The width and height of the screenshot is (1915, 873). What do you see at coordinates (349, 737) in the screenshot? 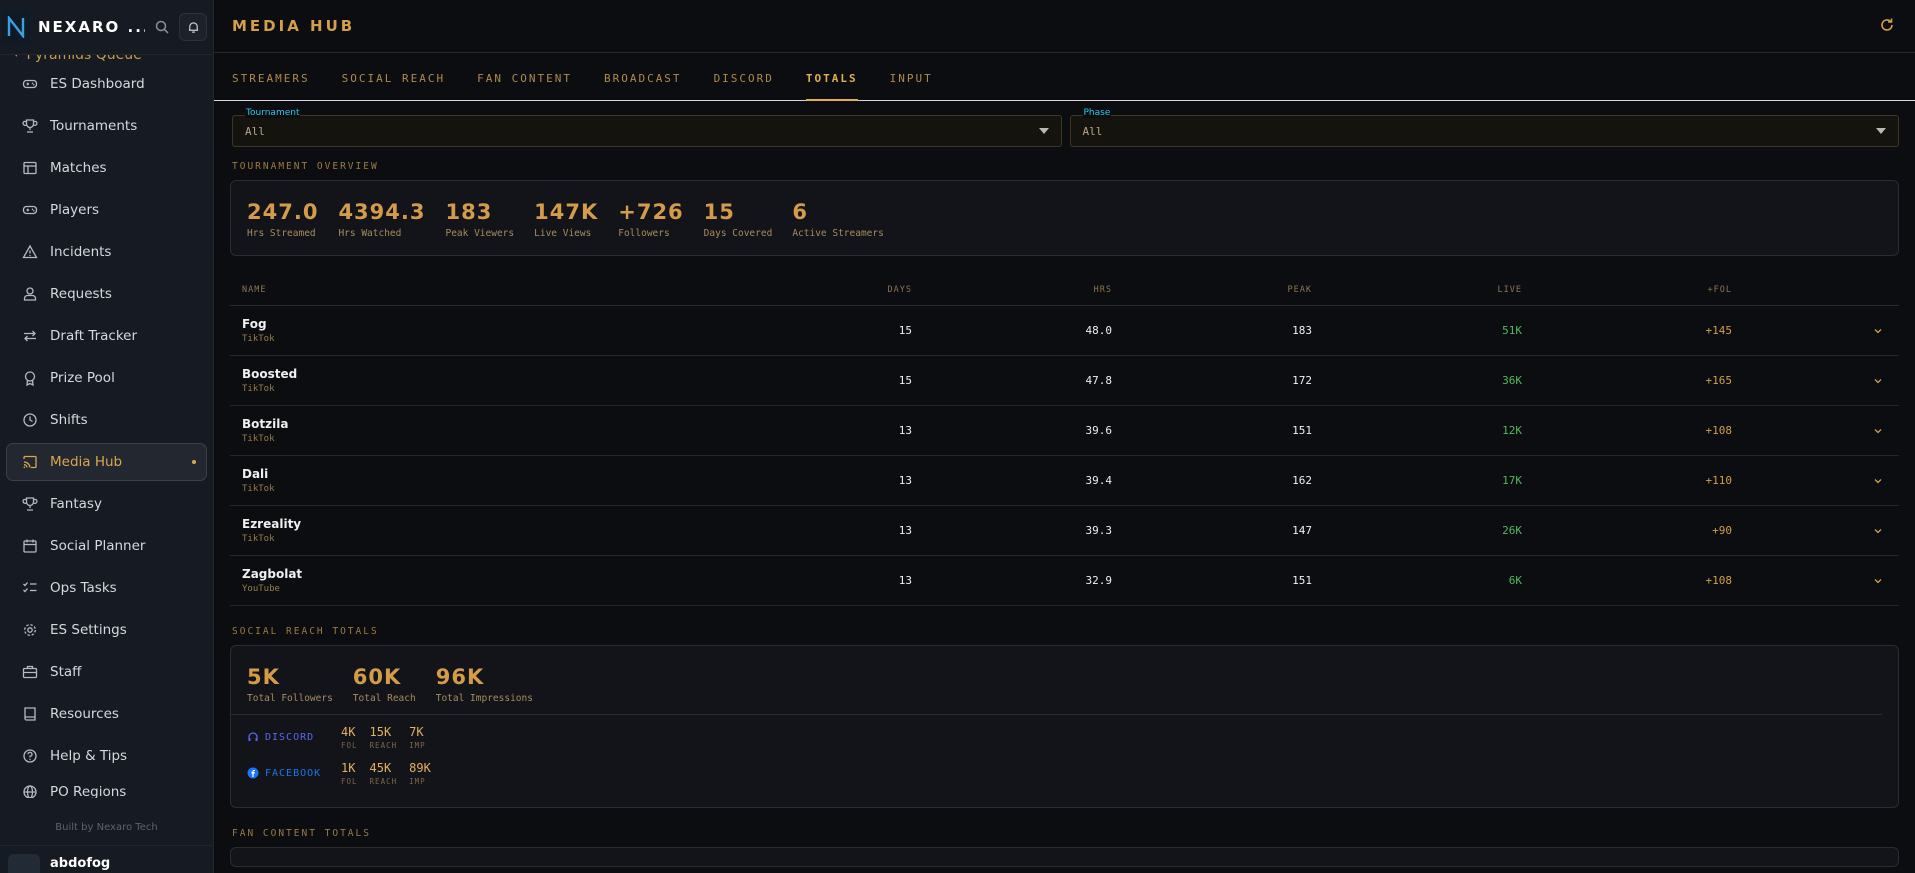
I see `channel-metric: 4K FOL` at bounding box center [349, 737].